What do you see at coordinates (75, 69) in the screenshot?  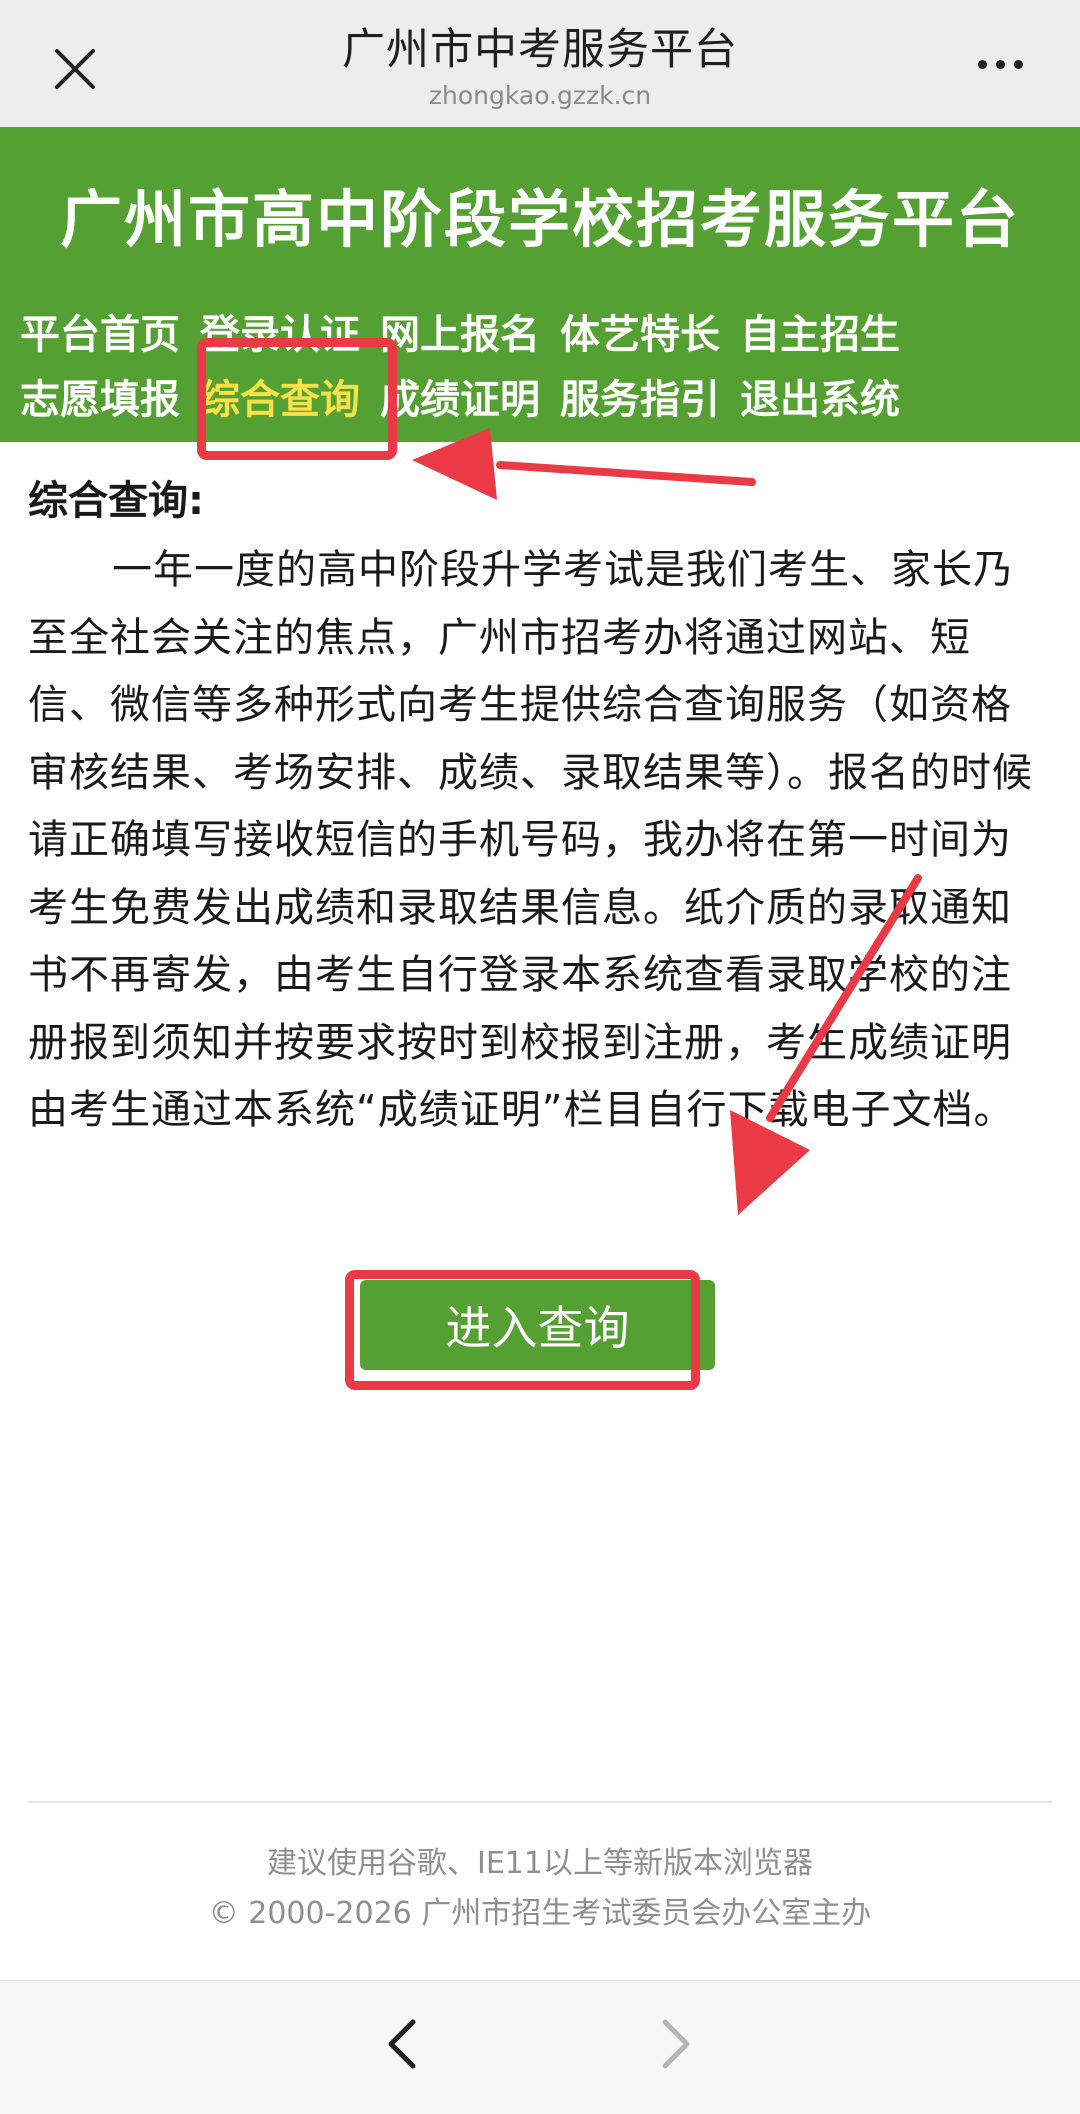 I see `close-icon` at bounding box center [75, 69].